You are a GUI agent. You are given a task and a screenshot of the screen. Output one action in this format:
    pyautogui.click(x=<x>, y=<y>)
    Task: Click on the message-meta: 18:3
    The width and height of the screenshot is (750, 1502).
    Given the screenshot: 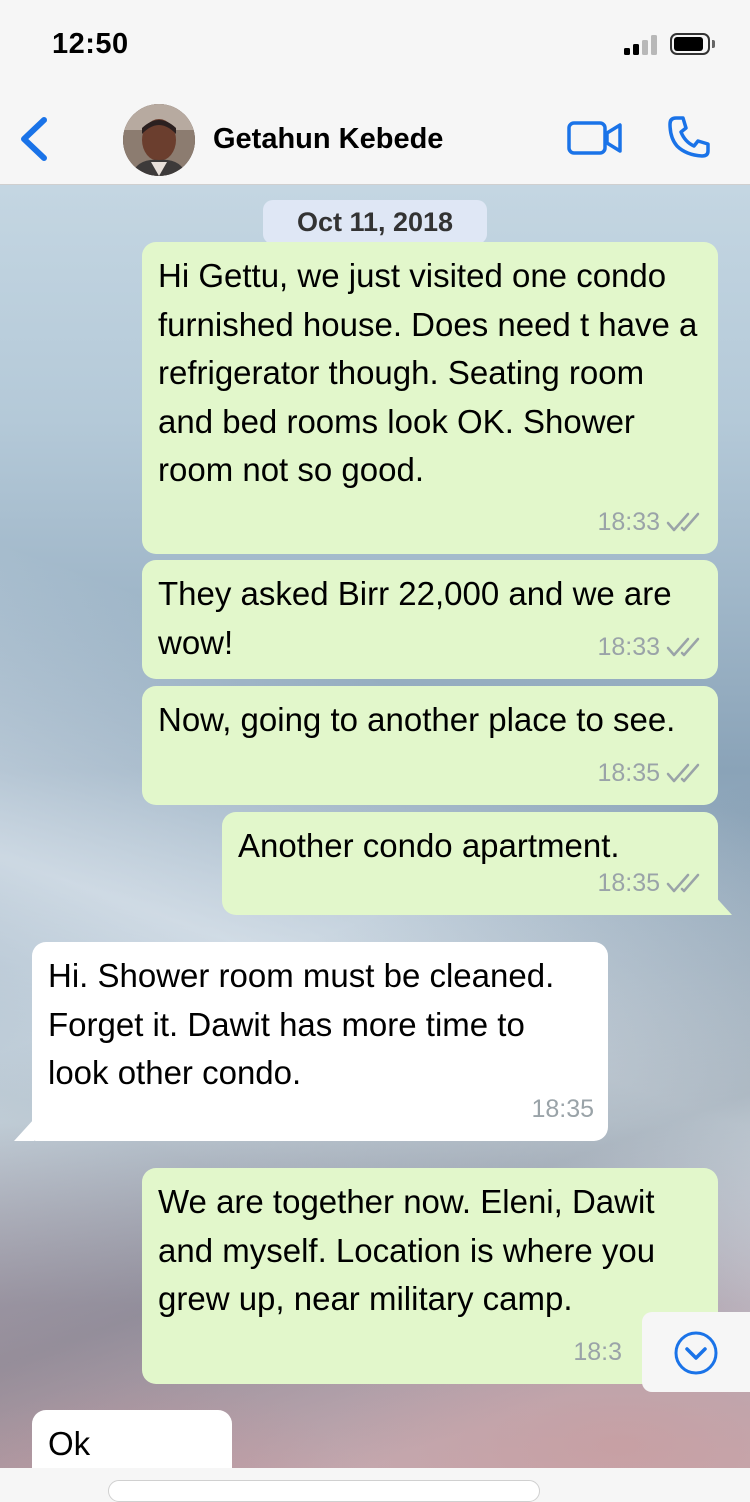 What is the action you would take?
    pyautogui.click(x=597, y=1352)
    